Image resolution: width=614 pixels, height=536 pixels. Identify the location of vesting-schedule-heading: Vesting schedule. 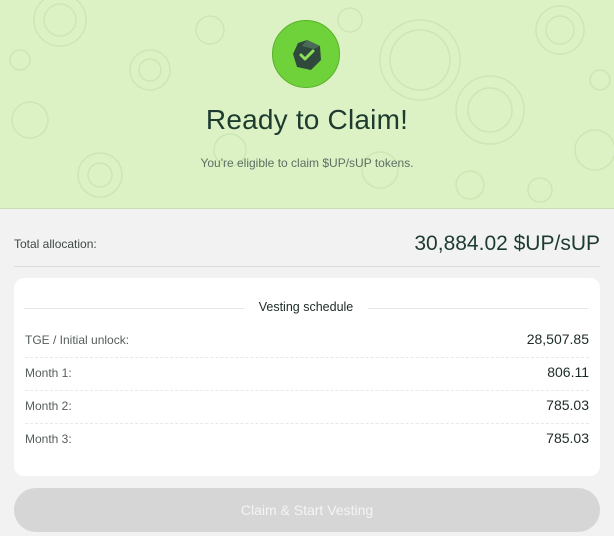
(306, 308).